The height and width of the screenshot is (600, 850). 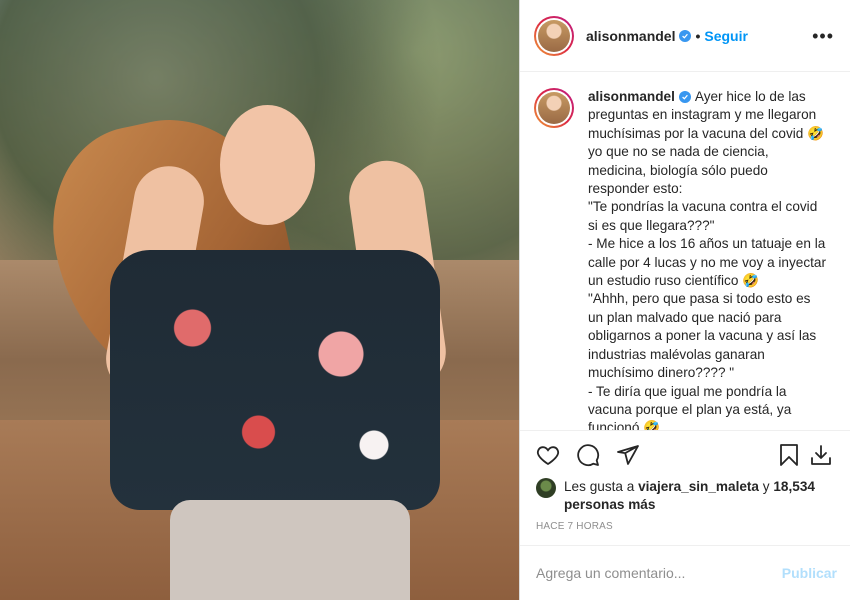 I want to click on verified-badge-icon, so click(x=685, y=35).